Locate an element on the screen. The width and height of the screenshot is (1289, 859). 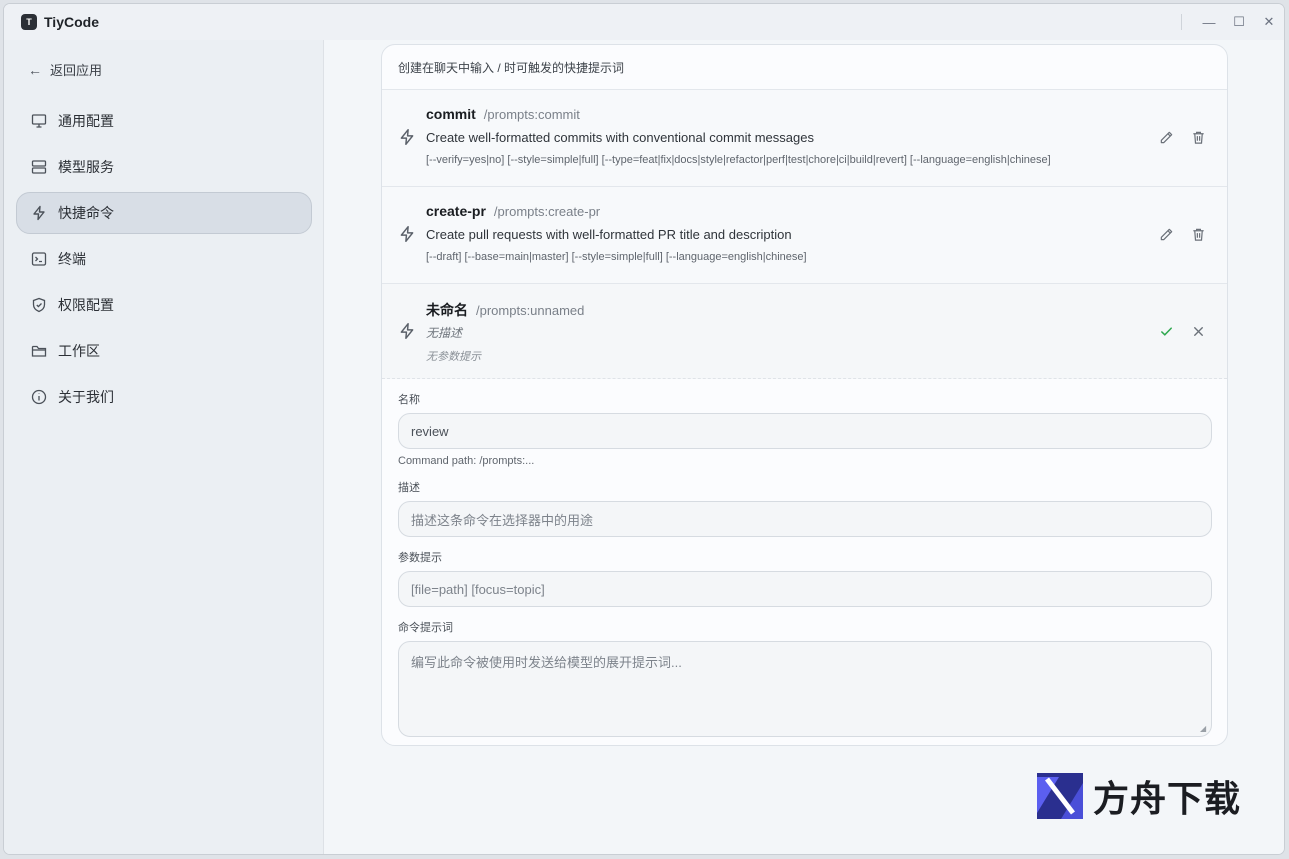
monitor-icon is located at coordinates (39, 121).